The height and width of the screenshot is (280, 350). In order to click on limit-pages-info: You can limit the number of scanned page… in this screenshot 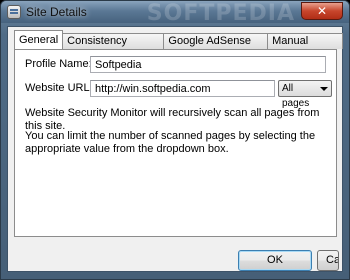, I will do `click(170, 142)`.